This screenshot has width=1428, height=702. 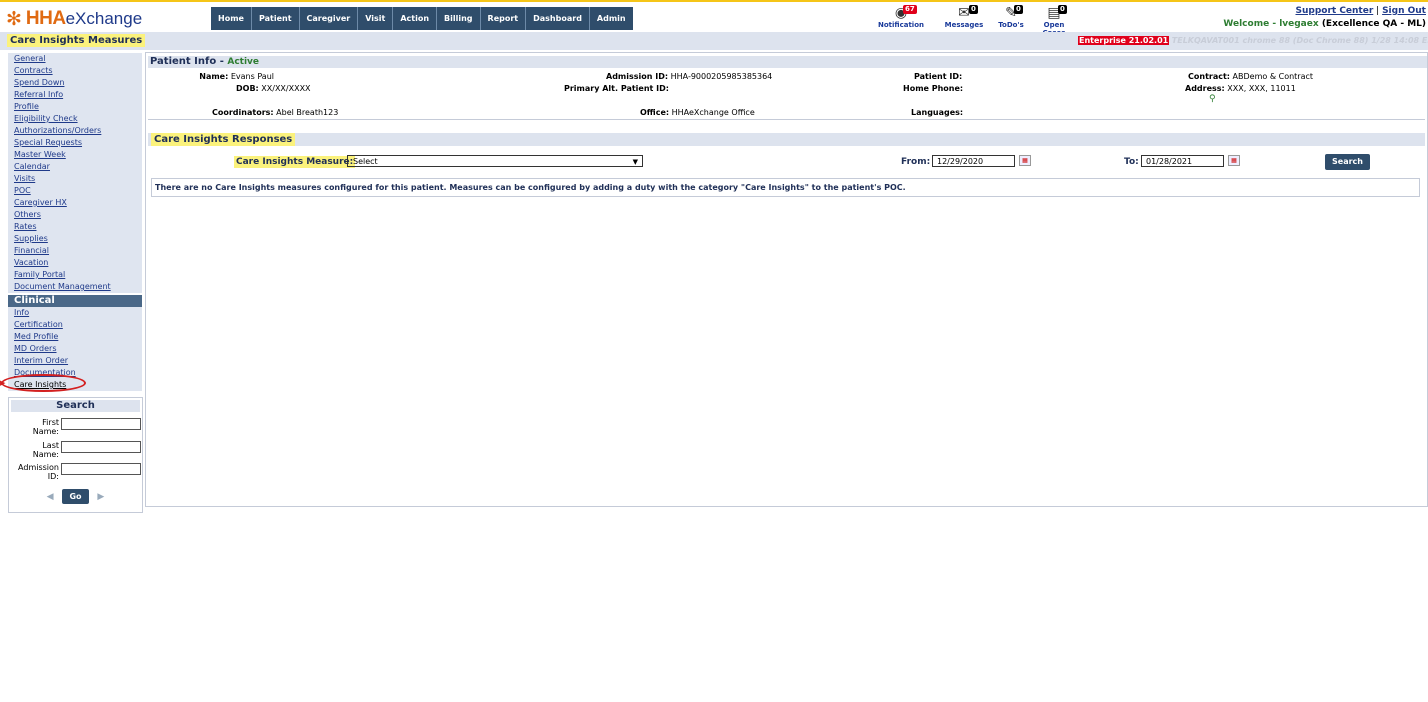 I want to click on folder-icon: ▤, so click(x=1054, y=13).